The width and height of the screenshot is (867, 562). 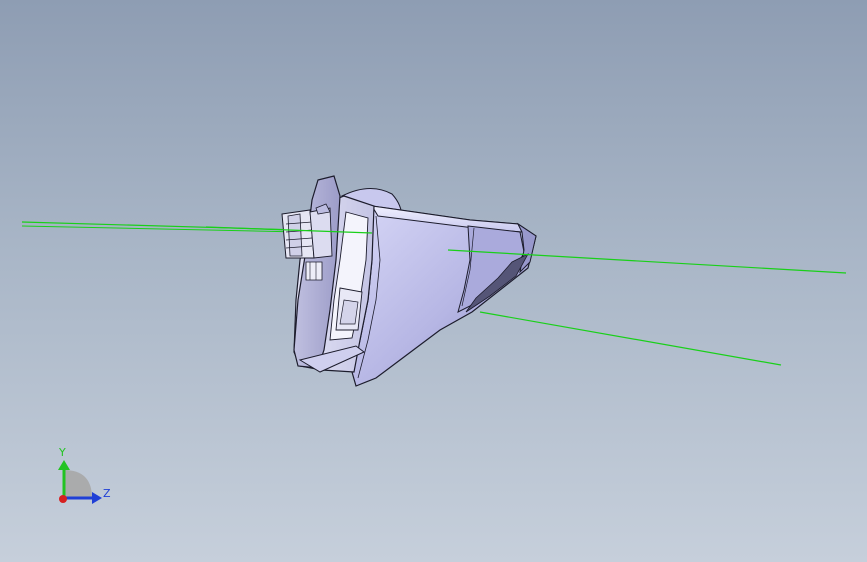 What do you see at coordinates (314, 271) in the screenshot?
I see `model-latch` at bounding box center [314, 271].